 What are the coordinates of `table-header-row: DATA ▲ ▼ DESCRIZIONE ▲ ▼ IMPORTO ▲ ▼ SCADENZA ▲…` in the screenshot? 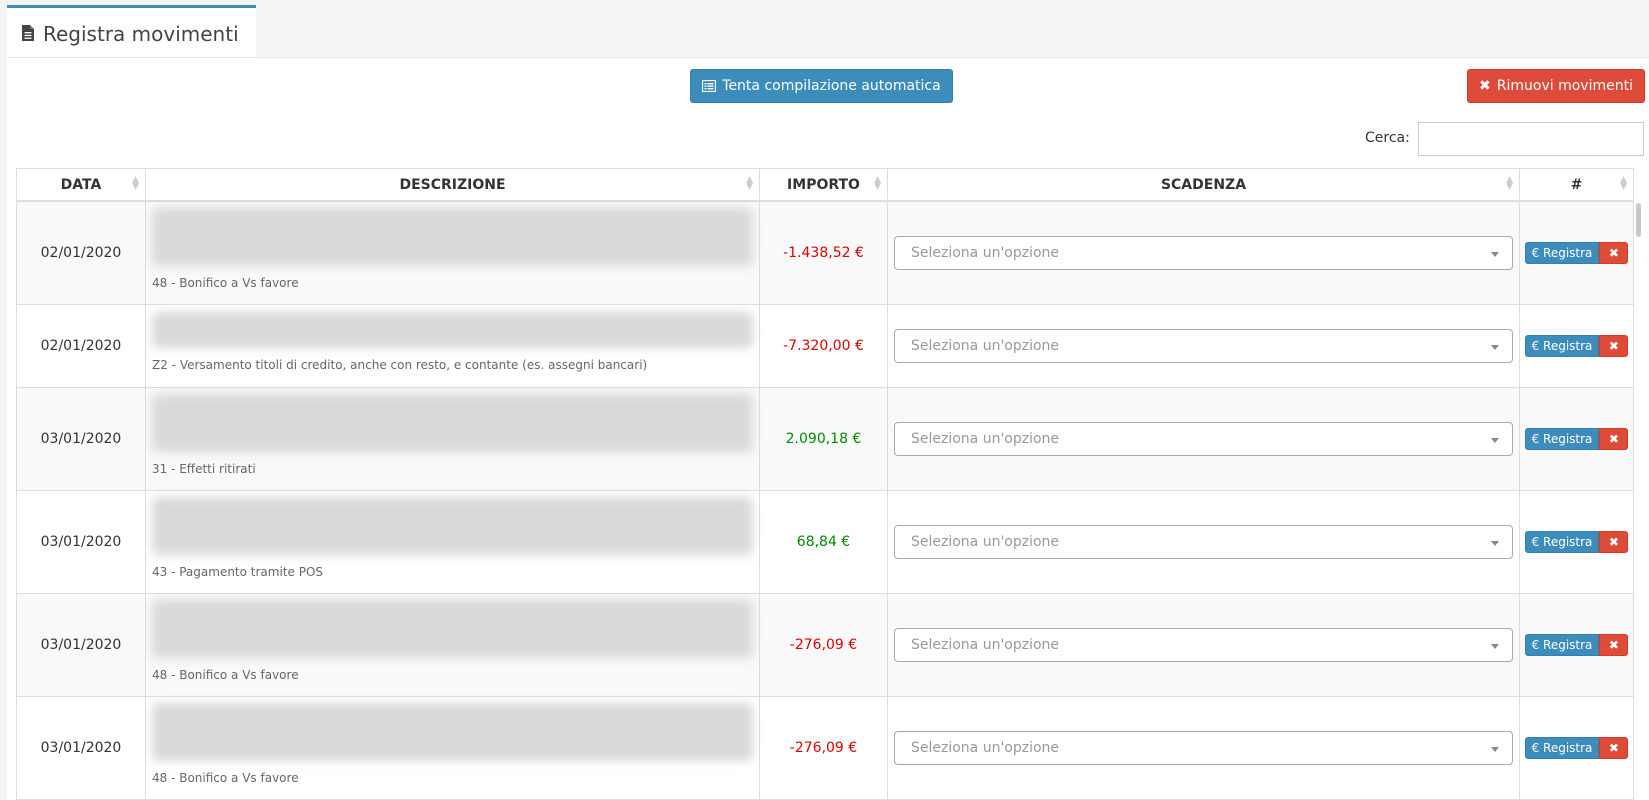 It's located at (825, 185).